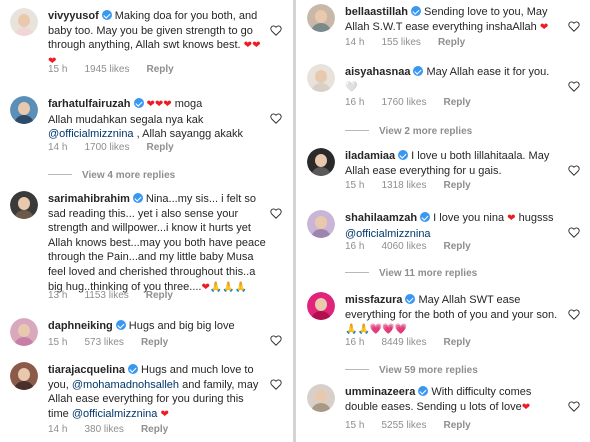 This screenshot has height=442, width=590. Describe the element at coordinates (403, 246) in the screenshot. I see `likes-count: 4060 likes` at that location.